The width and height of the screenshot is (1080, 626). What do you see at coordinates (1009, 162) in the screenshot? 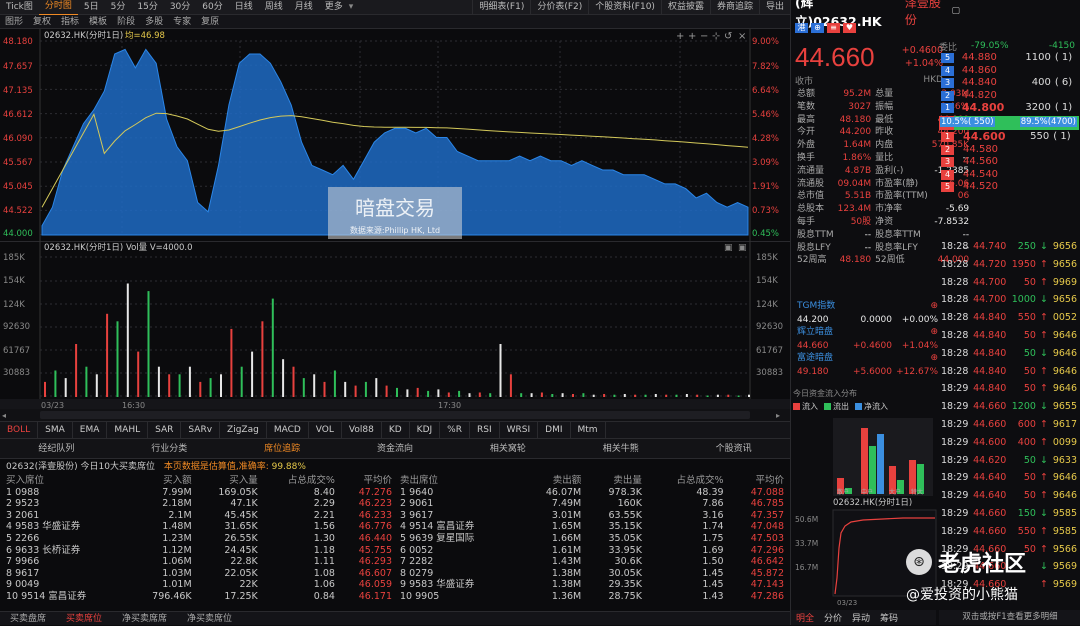
I see `bid-level: 3 44.560` at bounding box center [1009, 162].